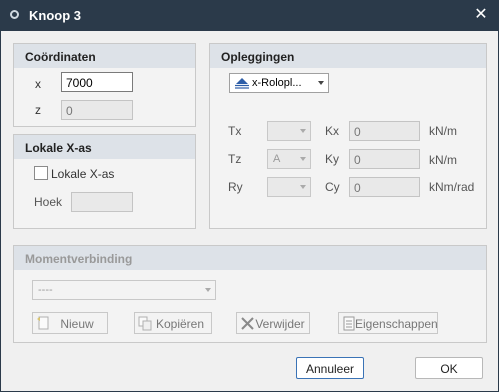 The width and height of the screenshot is (499, 392). Describe the element at coordinates (249, 15) in the screenshot. I see `title-bar: Knoop 3 ✕` at that location.